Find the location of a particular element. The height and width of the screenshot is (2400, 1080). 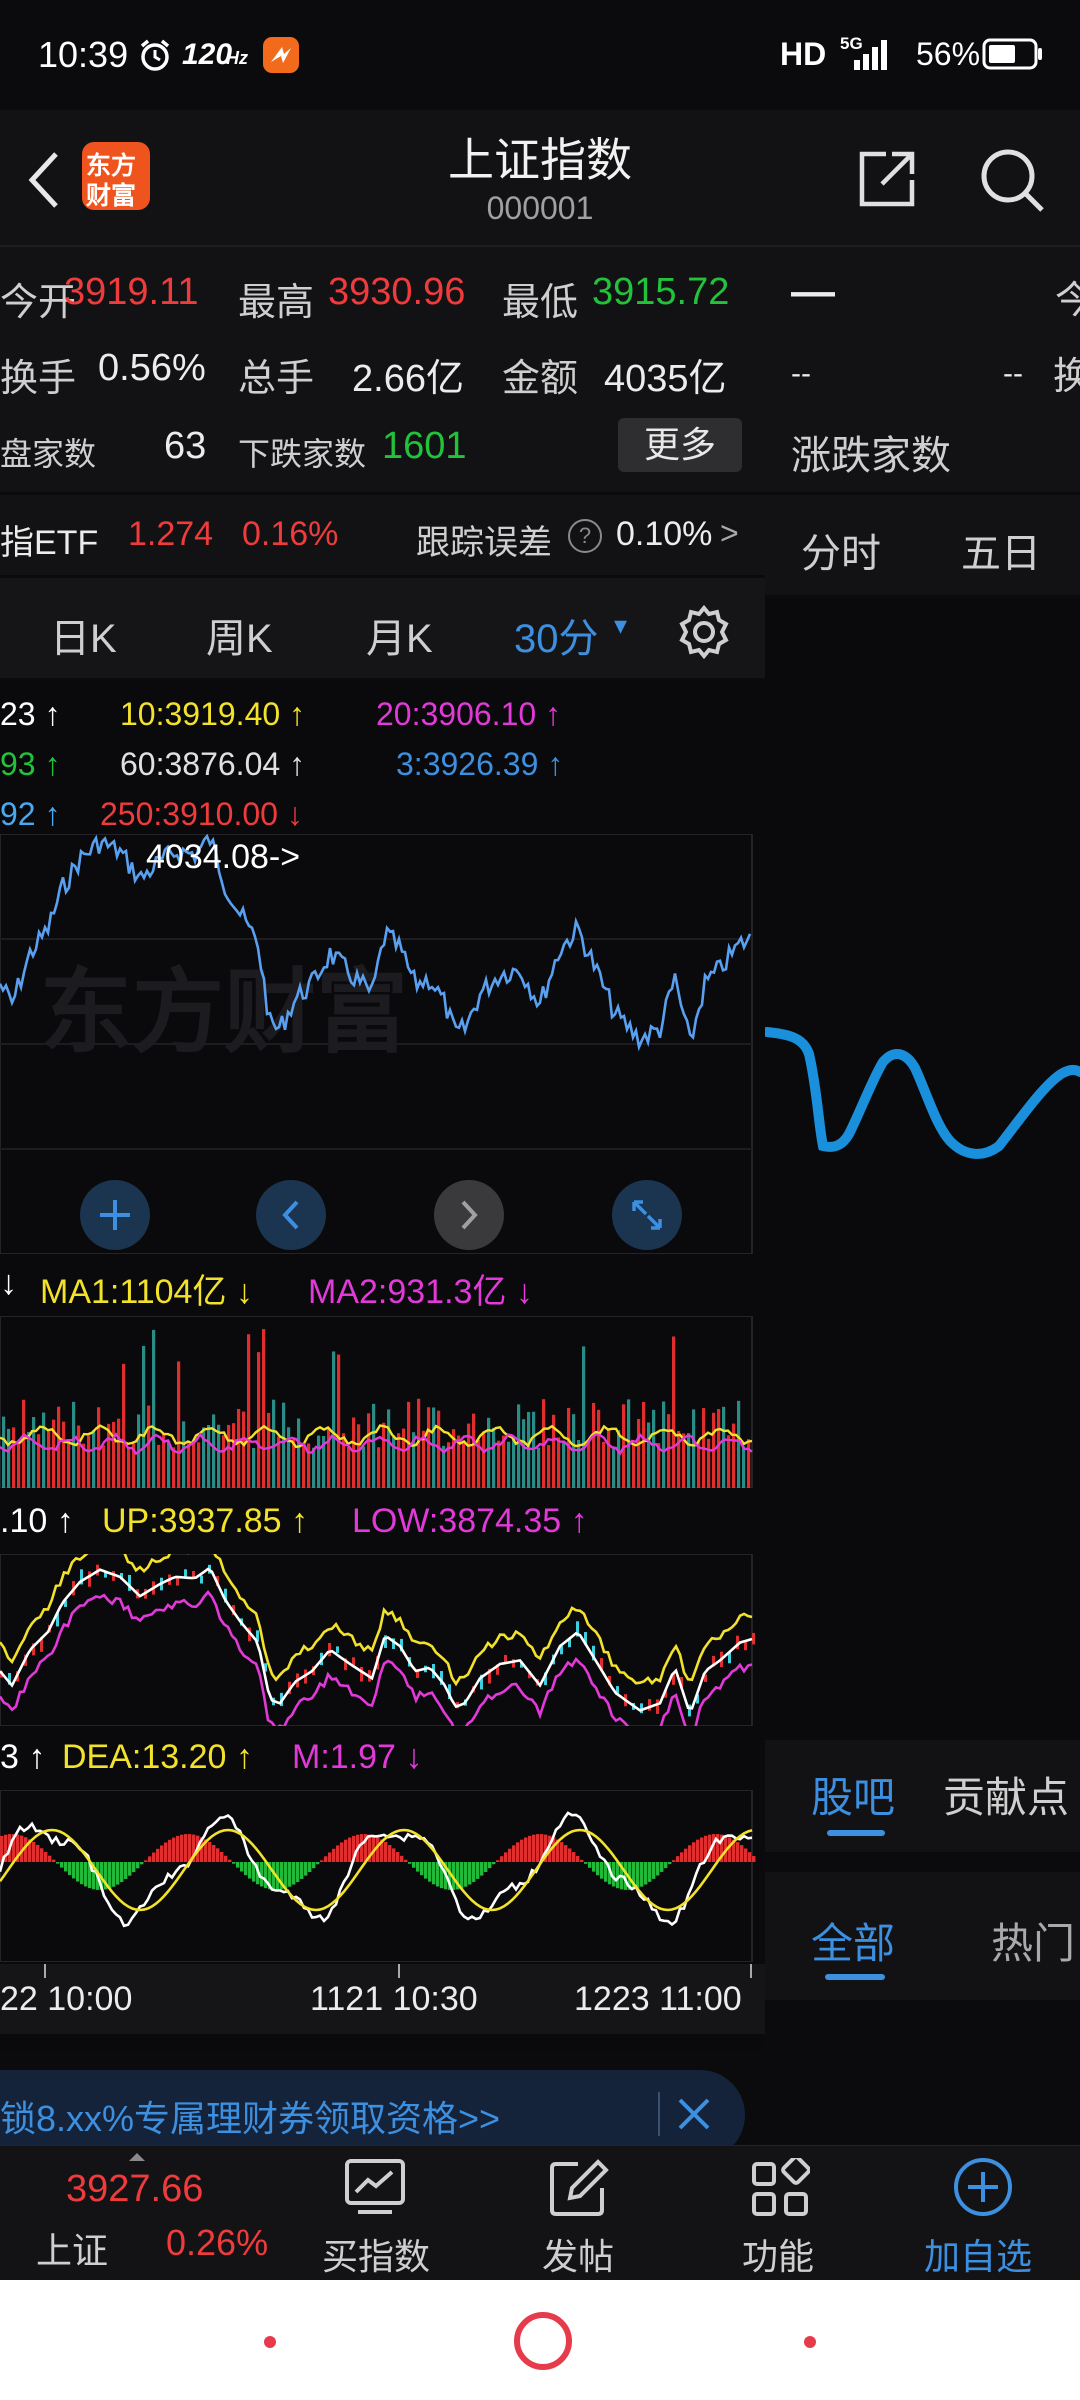

nav-recents-dot is located at coordinates (810, 2342).